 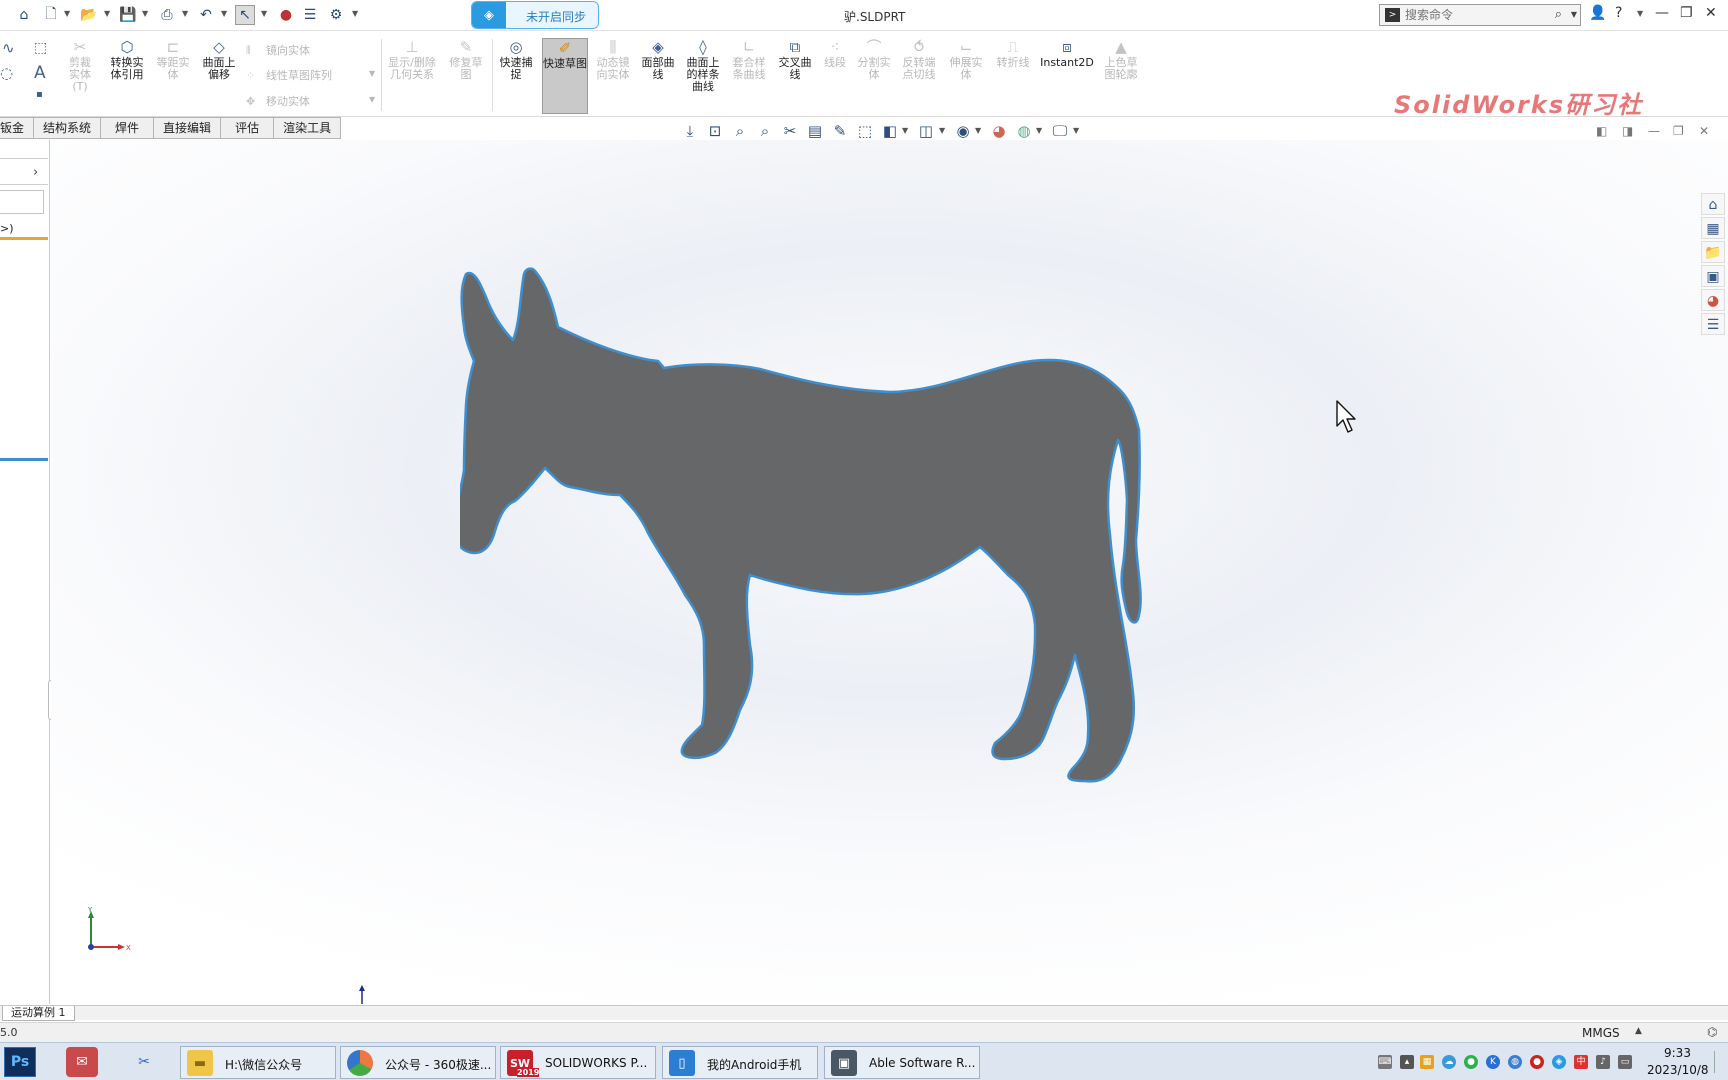 I want to click on options-gear-icon: ⚙, so click(x=336, y=15).